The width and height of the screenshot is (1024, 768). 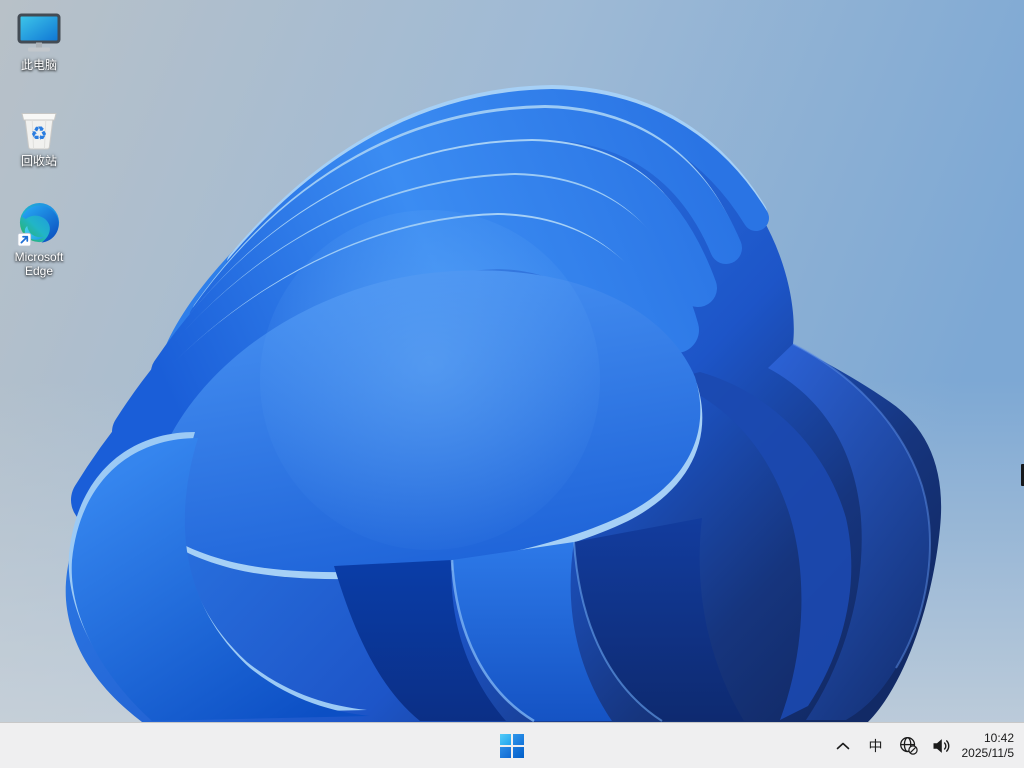 What do you see at coordinates (38, 161) in the screenshot?
I see `icon-label: 回收站` at bounding box center [38, 161].